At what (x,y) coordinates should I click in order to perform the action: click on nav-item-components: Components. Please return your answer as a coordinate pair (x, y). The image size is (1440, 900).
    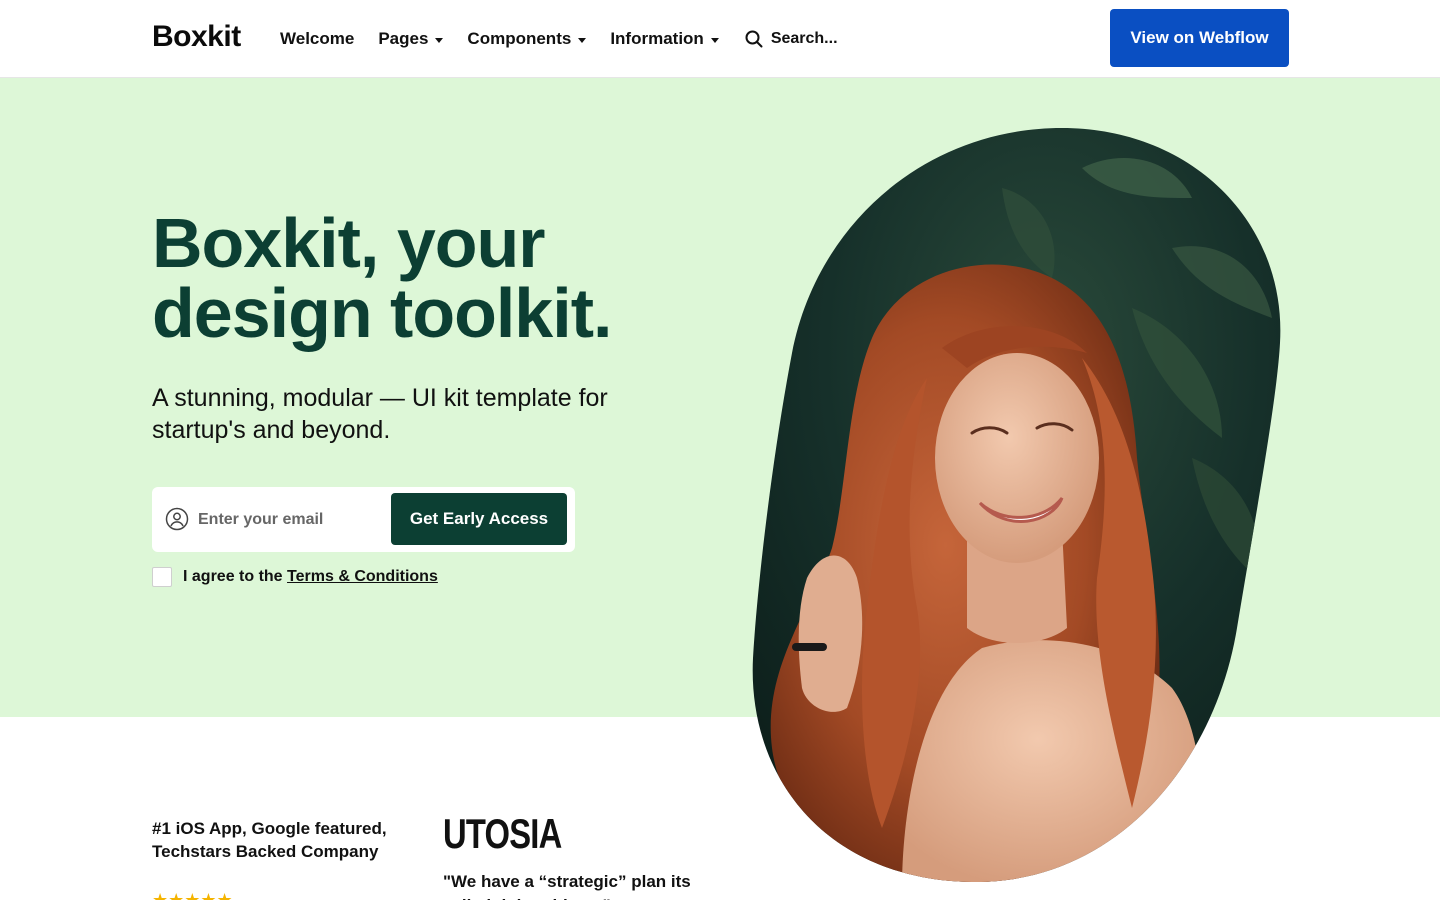
    Looking at the image, I should click on (527, 39).